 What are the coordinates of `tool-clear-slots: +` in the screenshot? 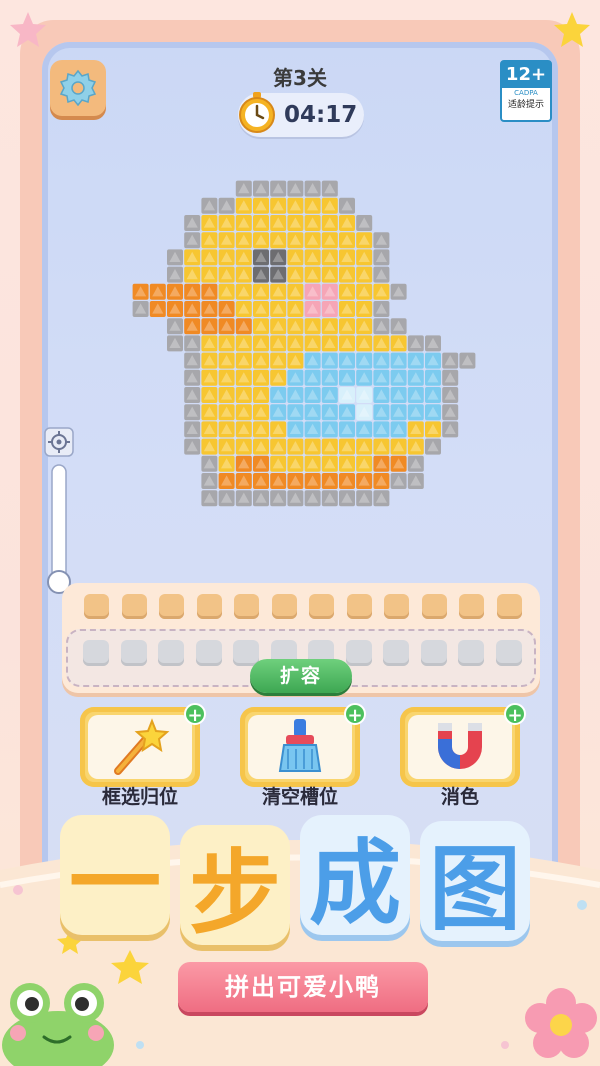 It's located at (303, 746).